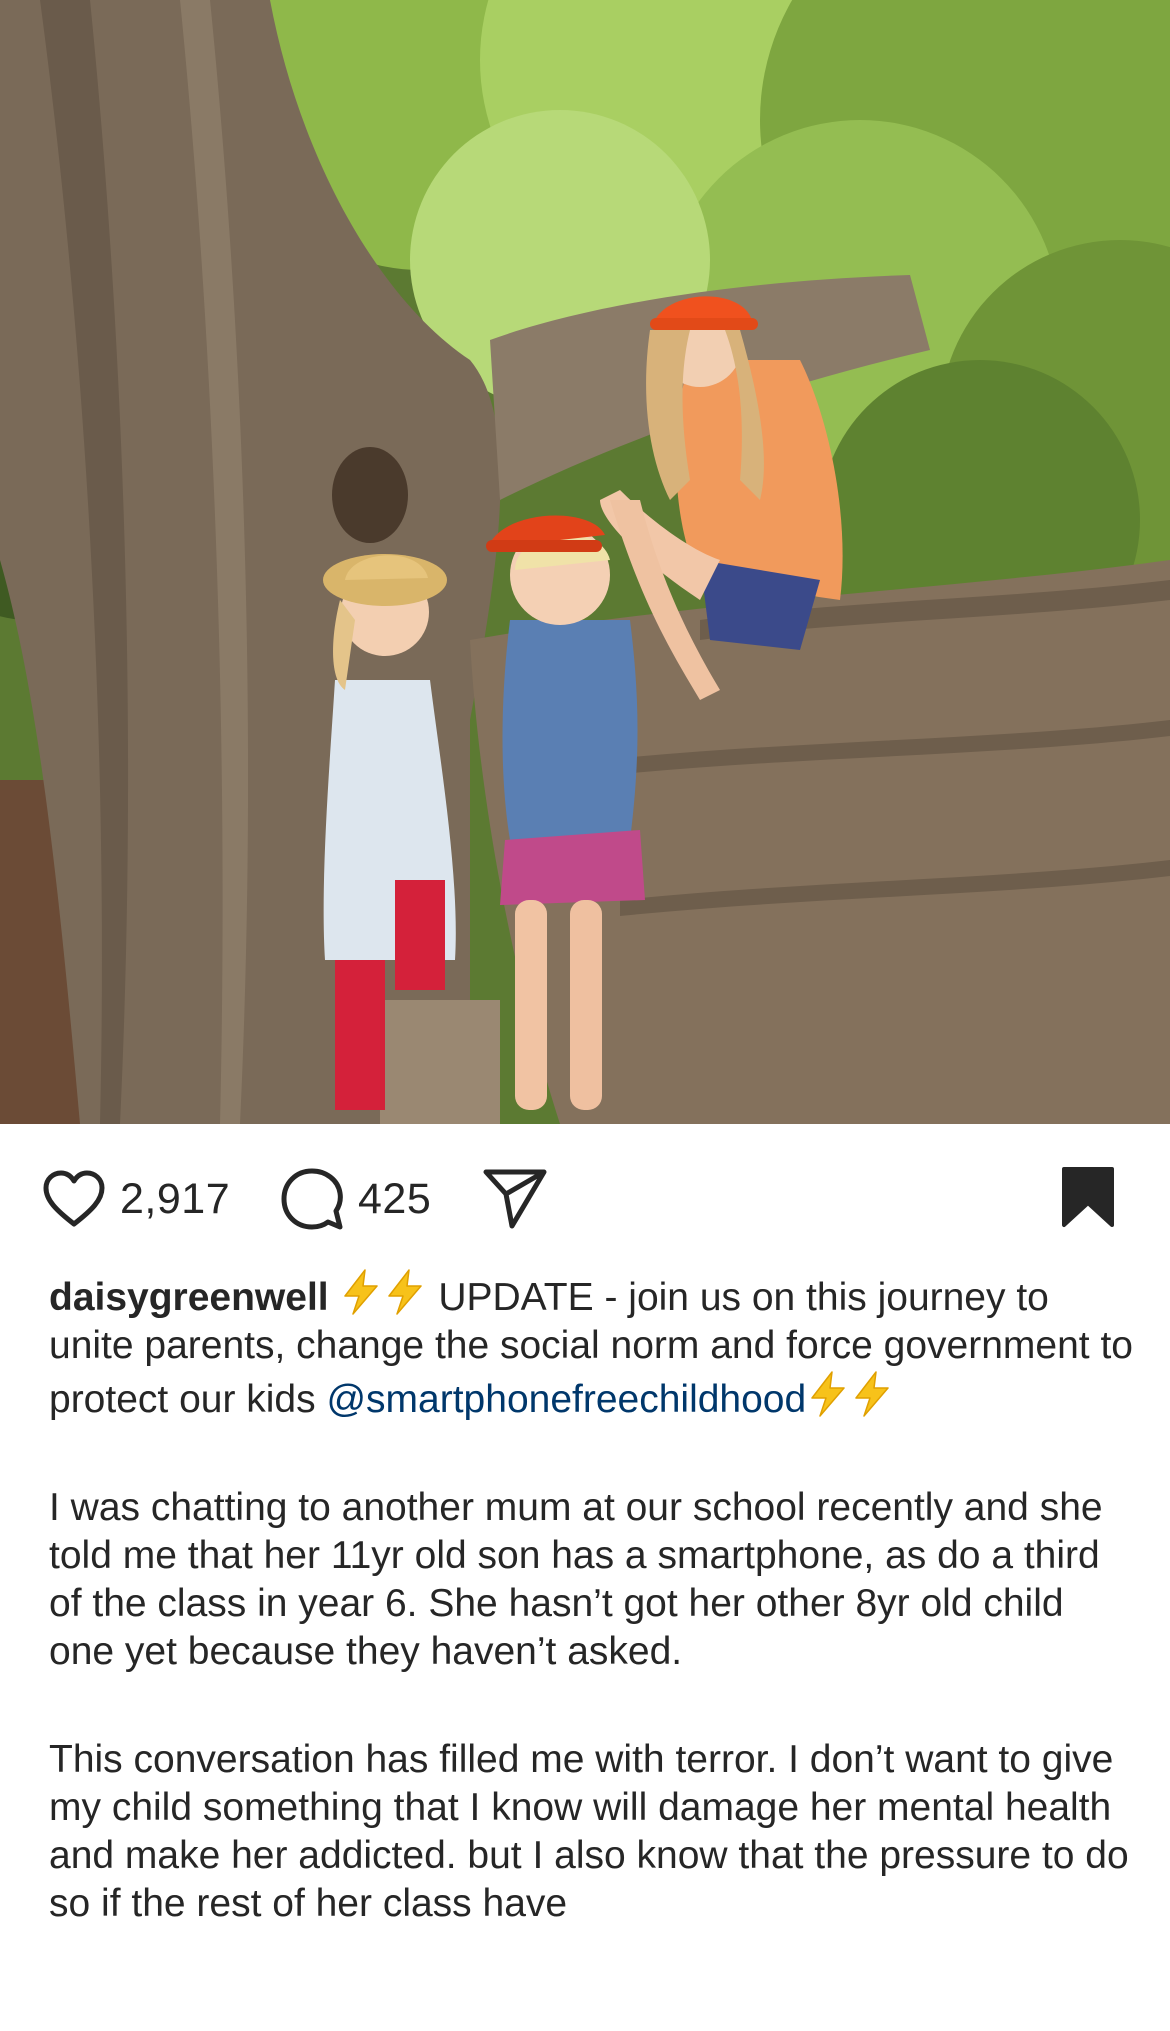 This screenshot has width=1170, height=2031. Describe the element at coordinates (585, 1194) in the screenshot. I see `post-action-bar: 2,917 425` at that location.